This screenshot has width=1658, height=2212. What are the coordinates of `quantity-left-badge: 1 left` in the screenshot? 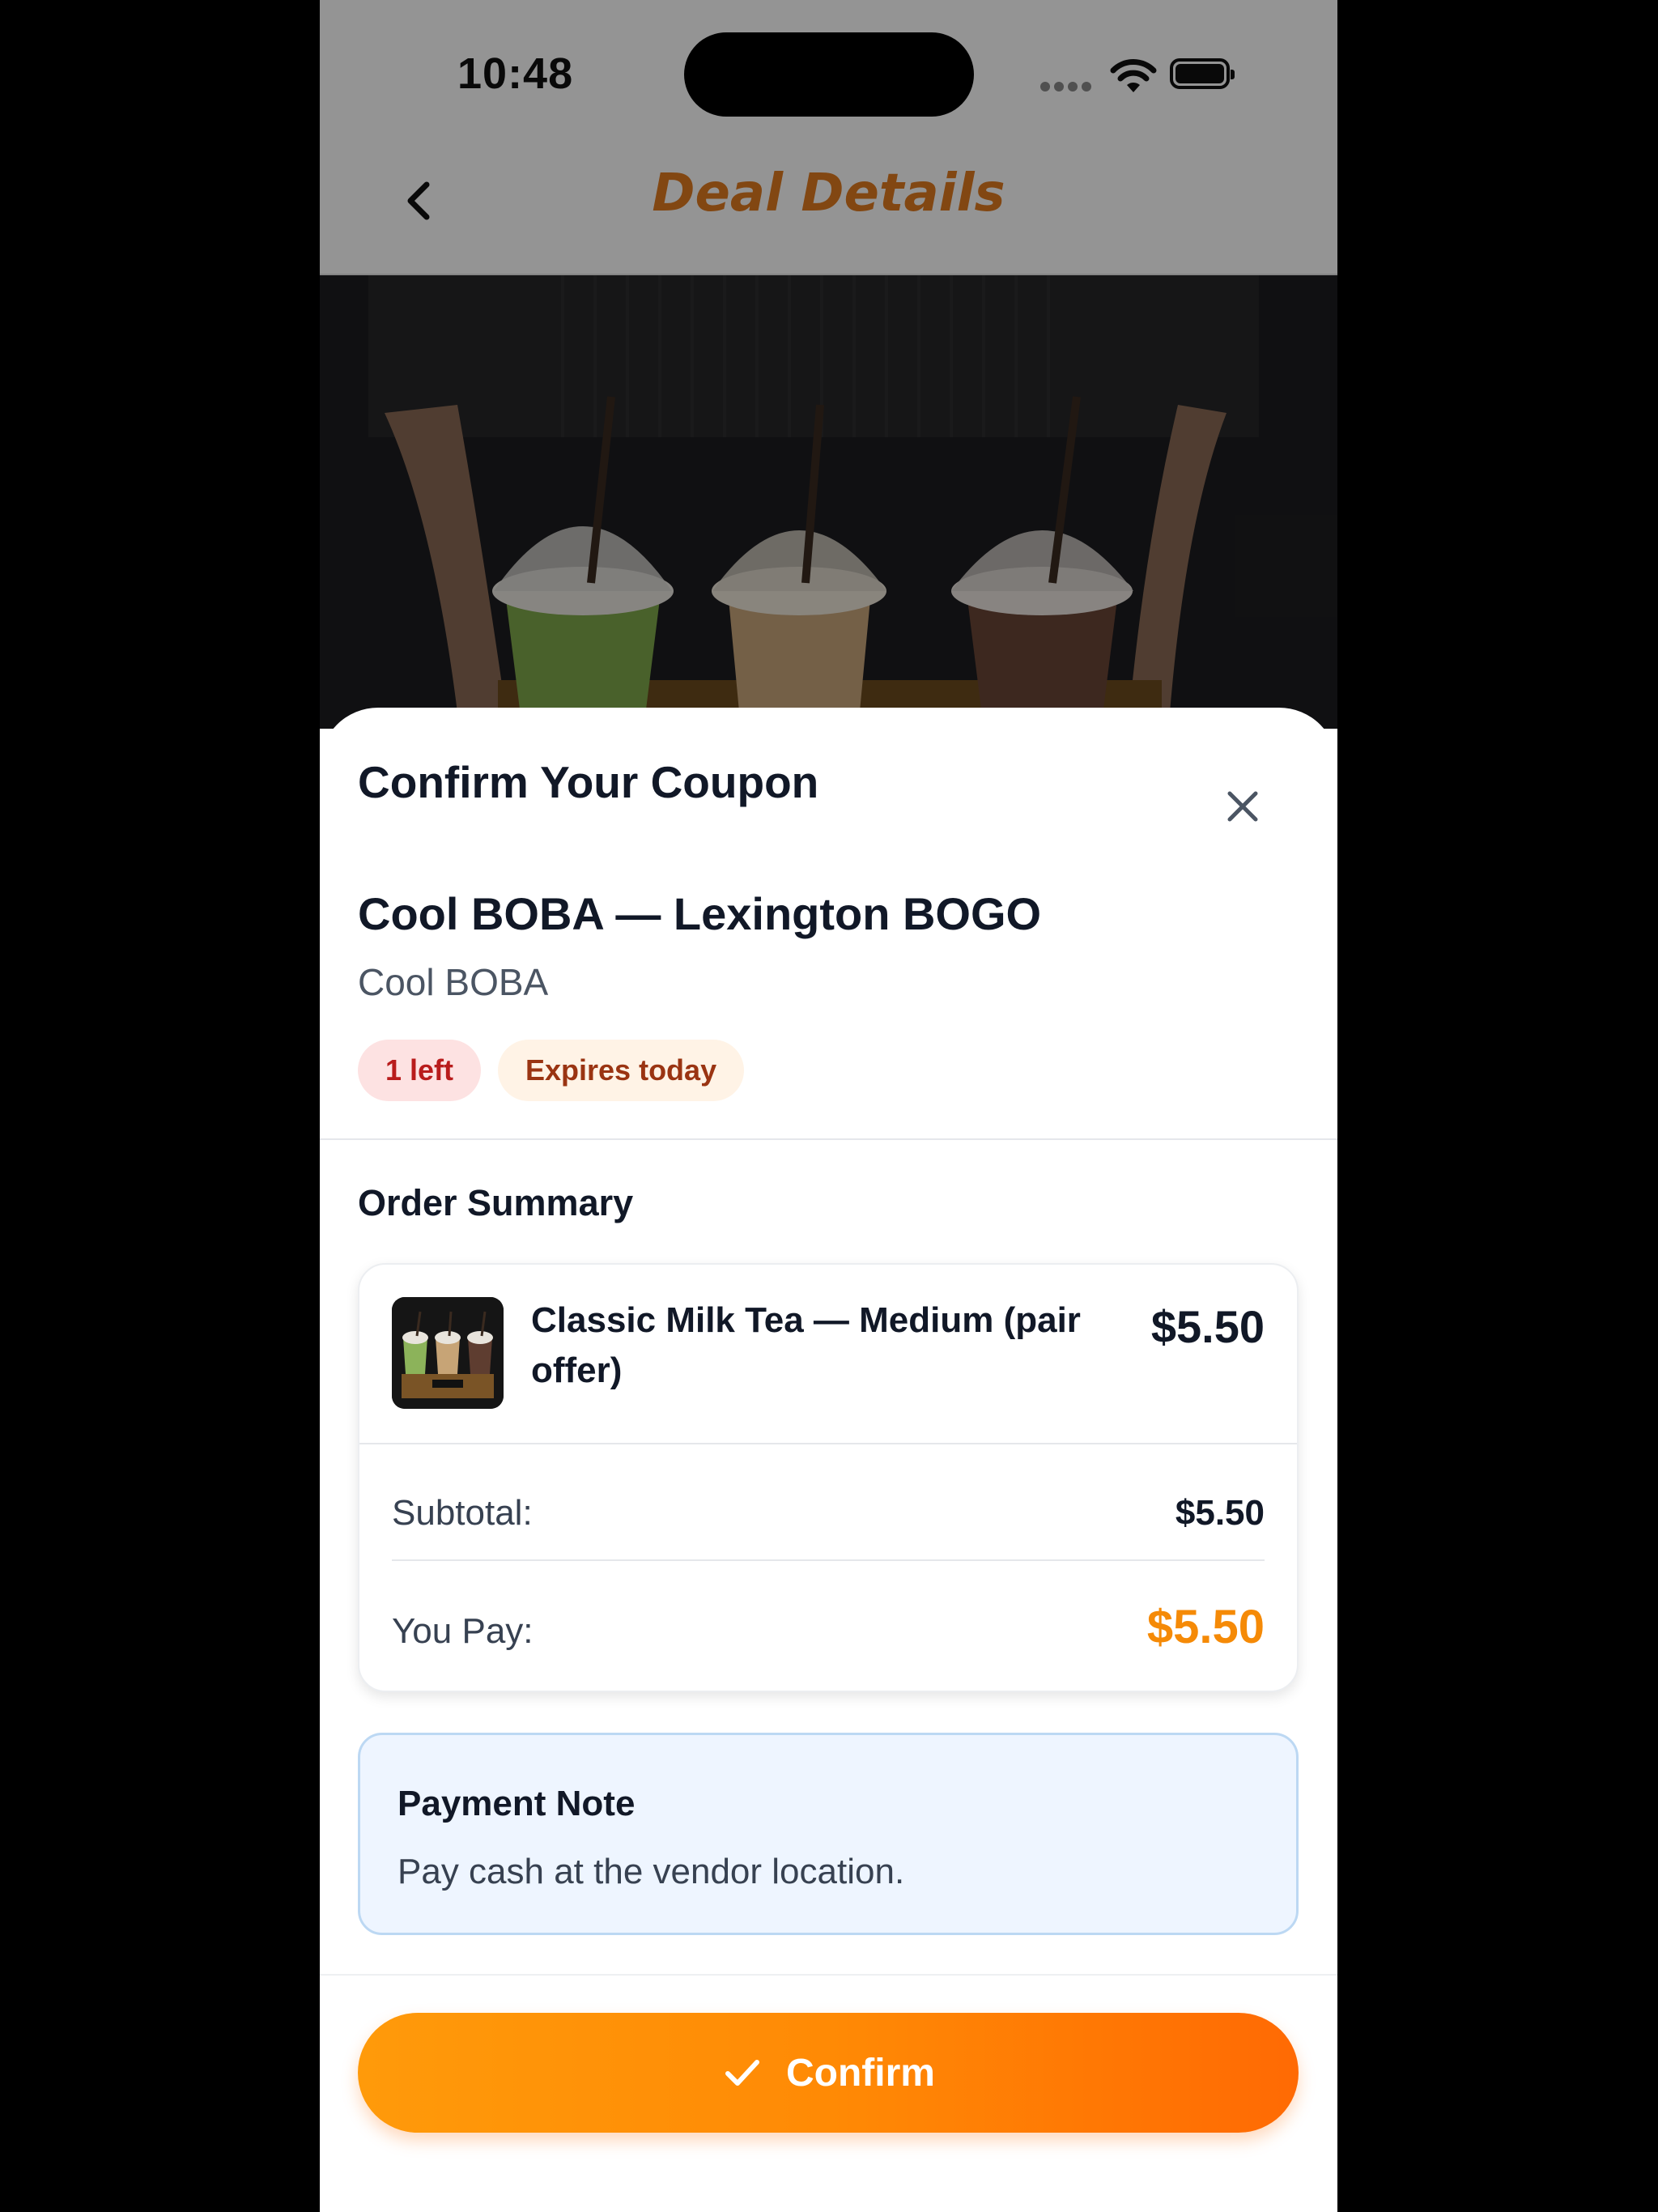 It's located at (420, 1070).